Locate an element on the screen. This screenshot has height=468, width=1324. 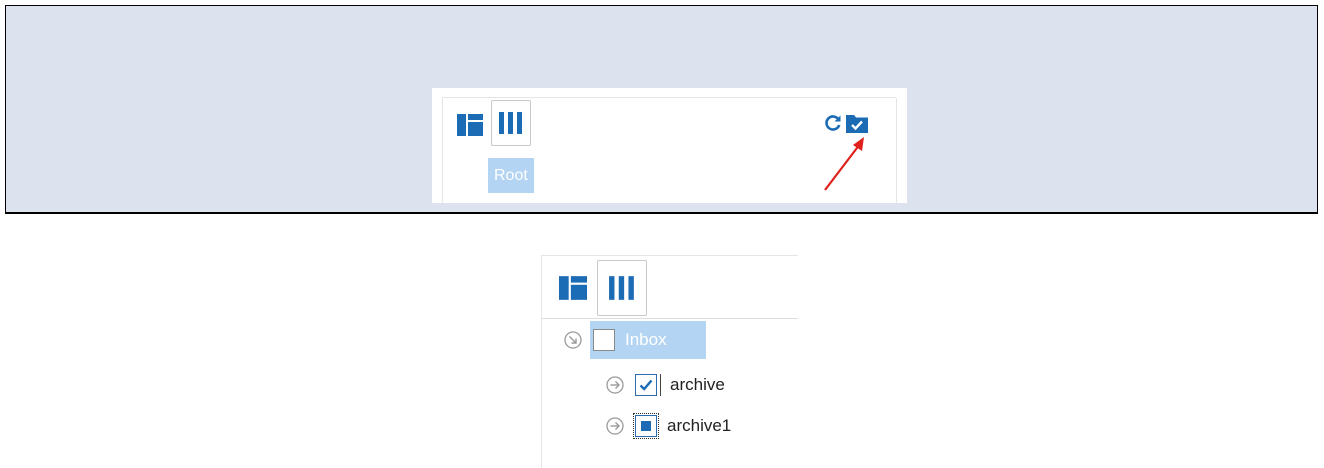
checkmark-icon is located at coordinates (646, 385).